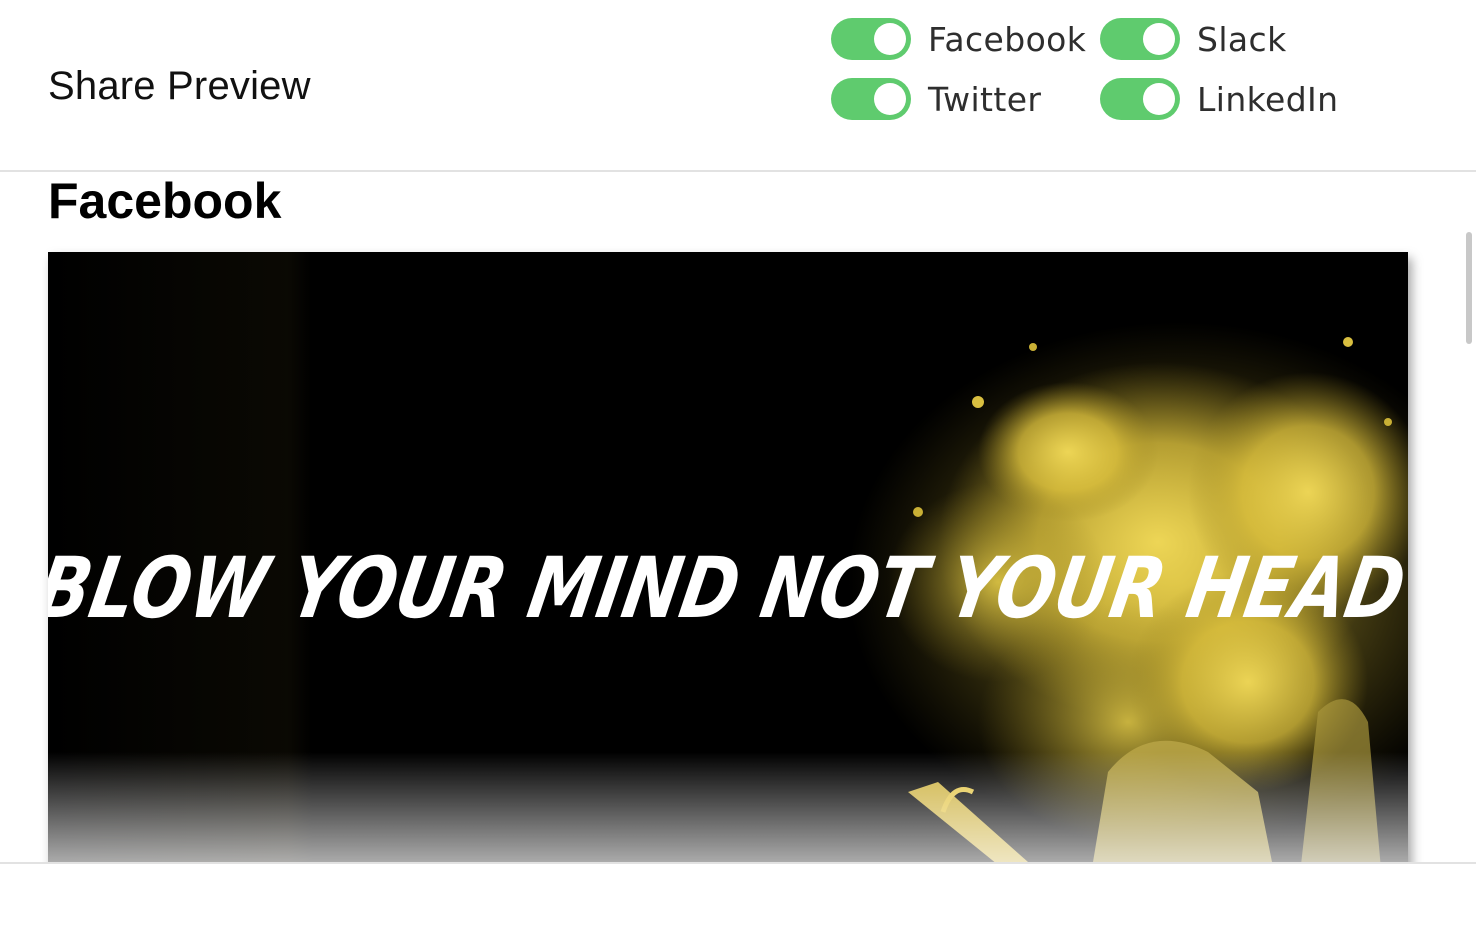 The height and width of the screenshot is (936, 1476). Describe the element at coordinates (179, 86) in the screenshot. I see `page-title: Share Preview` at that location.